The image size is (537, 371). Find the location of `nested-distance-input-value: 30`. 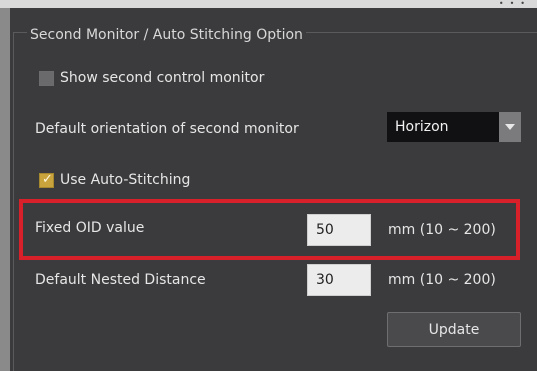

nested-distance-input-value: 30 is located at coordinates (325, 280).